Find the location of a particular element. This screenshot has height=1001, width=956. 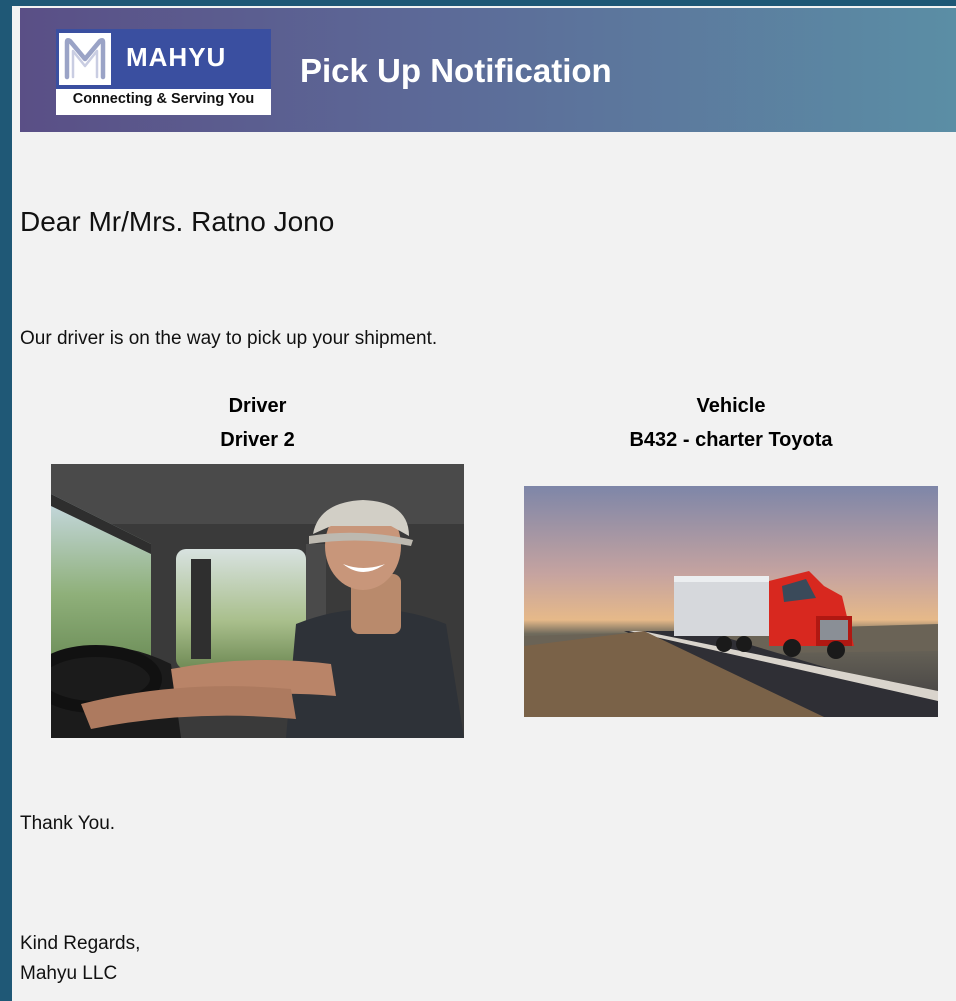

logo-wordmark: MAHYU is located at coordinates (176, 57).